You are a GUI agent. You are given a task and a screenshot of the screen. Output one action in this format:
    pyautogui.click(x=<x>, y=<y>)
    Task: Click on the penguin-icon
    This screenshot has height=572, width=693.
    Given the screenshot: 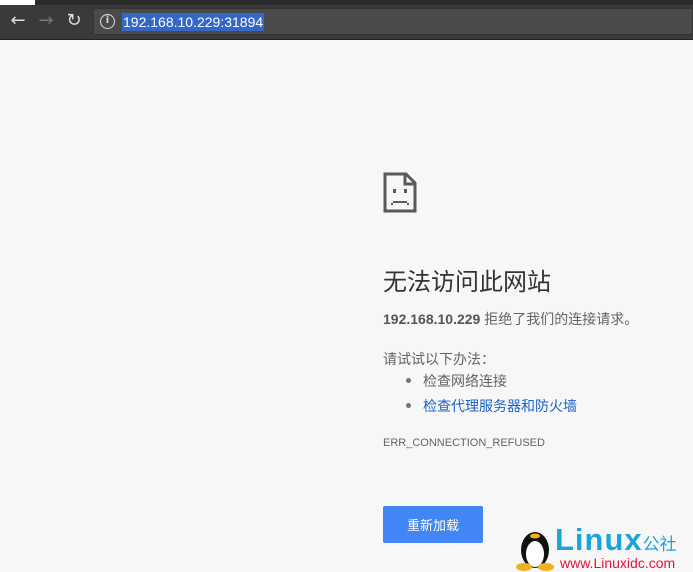 What is the action you would take?
    pyautogui.click(x=535, y=551)
    